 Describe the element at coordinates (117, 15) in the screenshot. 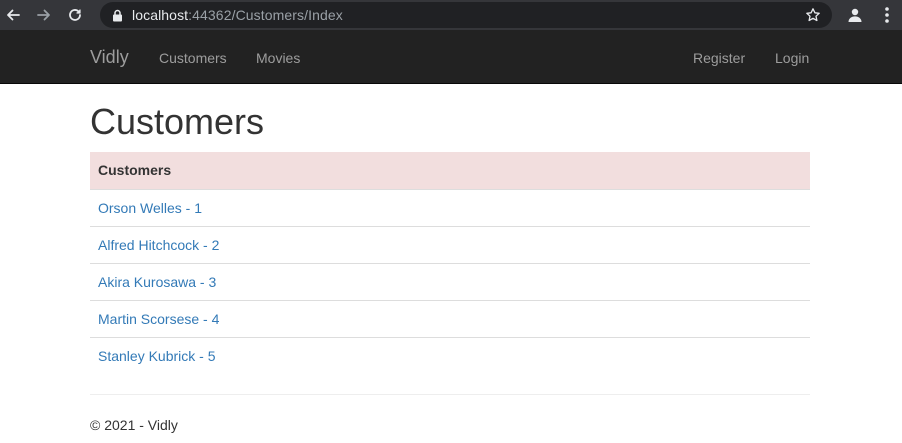

I see `lock-icon` at that location.